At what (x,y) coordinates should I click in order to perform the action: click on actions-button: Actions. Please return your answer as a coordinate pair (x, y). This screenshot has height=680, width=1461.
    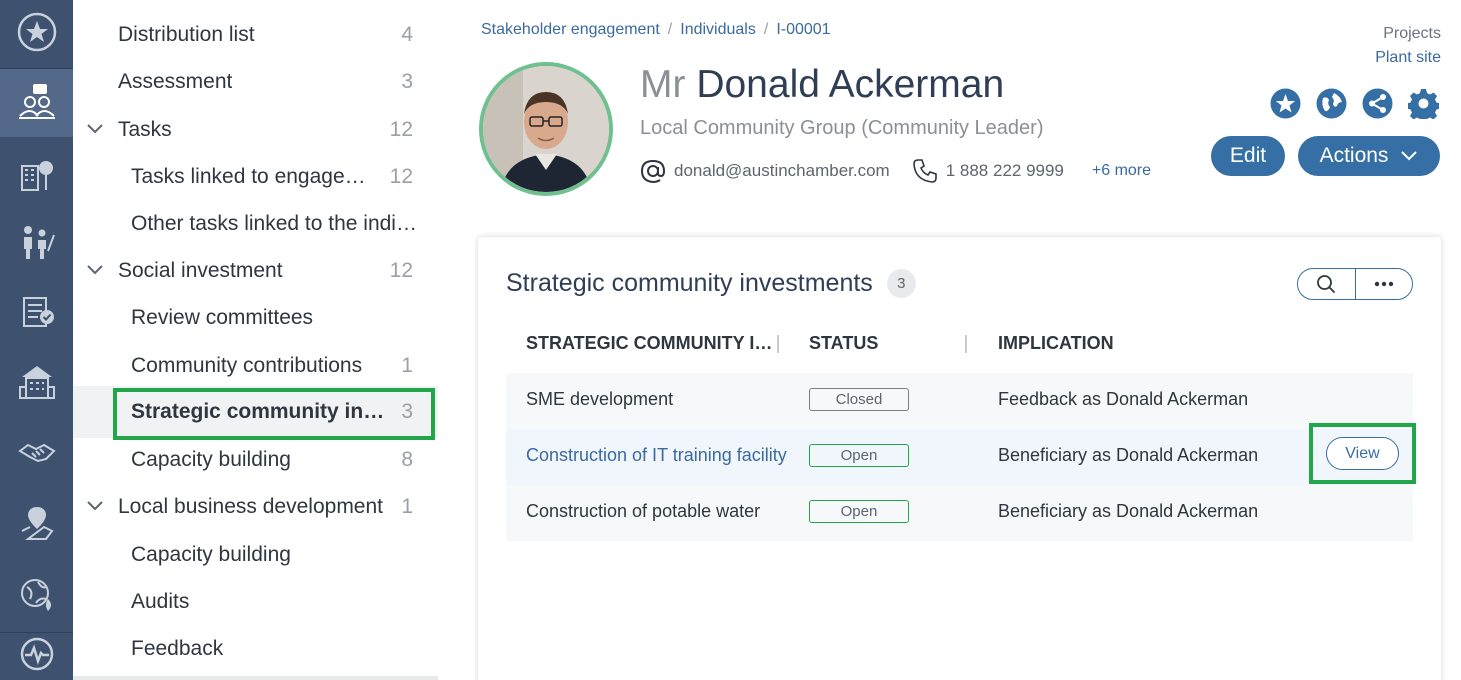
    Looking at the image, I should click on (1369, 156).